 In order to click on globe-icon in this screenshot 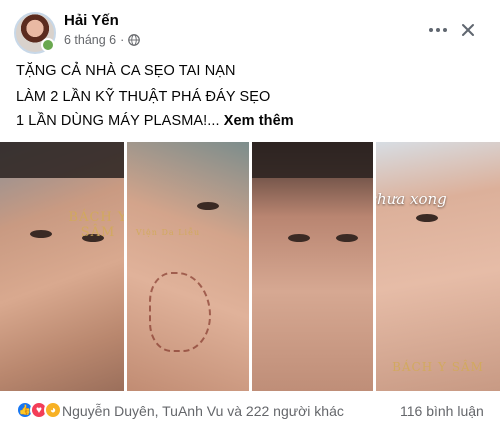, I will do `click(134, 40)`.